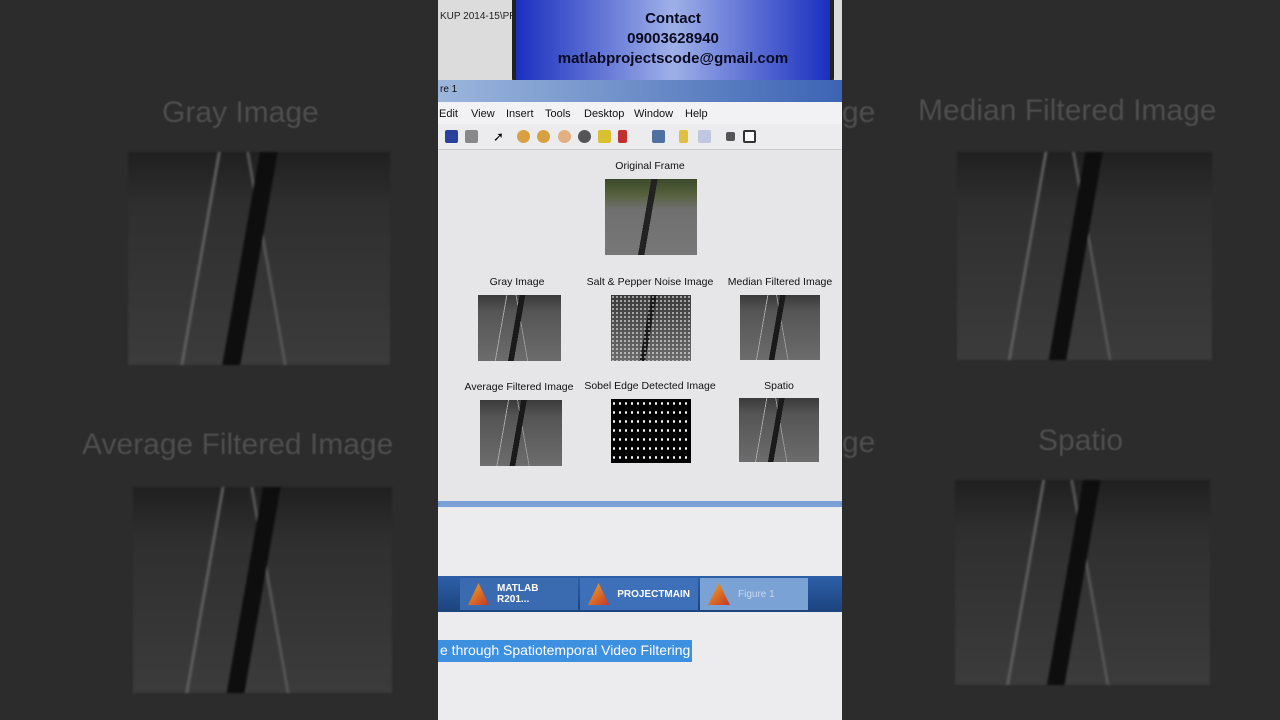 This screenshot has height=720, width=1280. I want to click on rotate-icon, so click(584, 136).